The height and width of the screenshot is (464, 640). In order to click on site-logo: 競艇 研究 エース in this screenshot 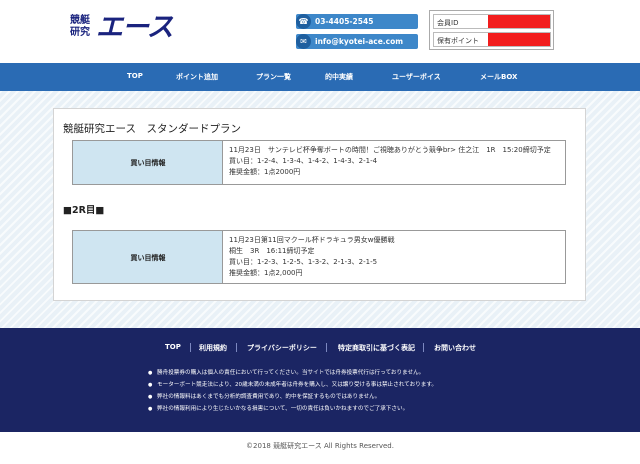, I will do `click(125, 29)`.